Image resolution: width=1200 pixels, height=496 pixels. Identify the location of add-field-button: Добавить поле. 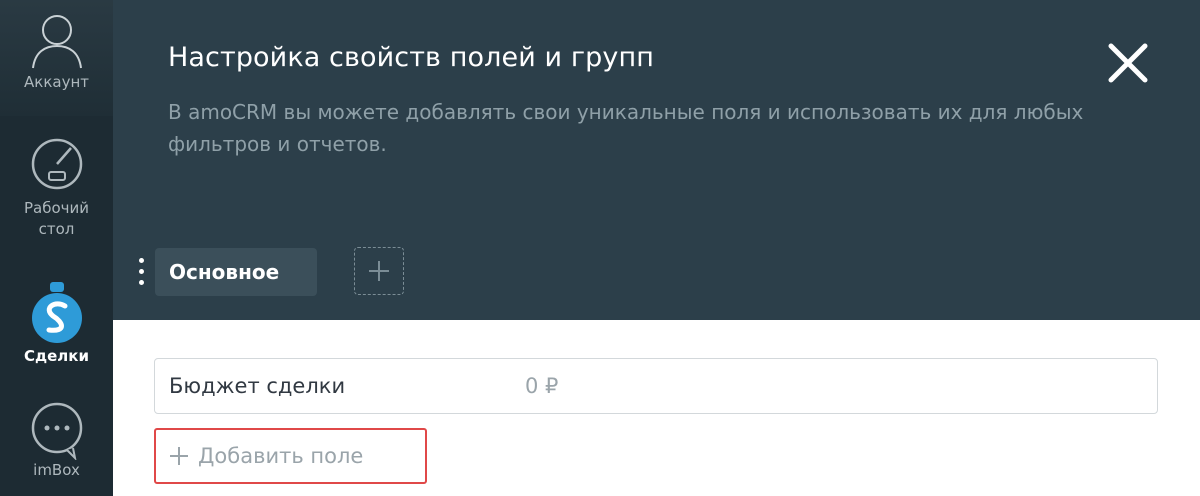
(290, 456).